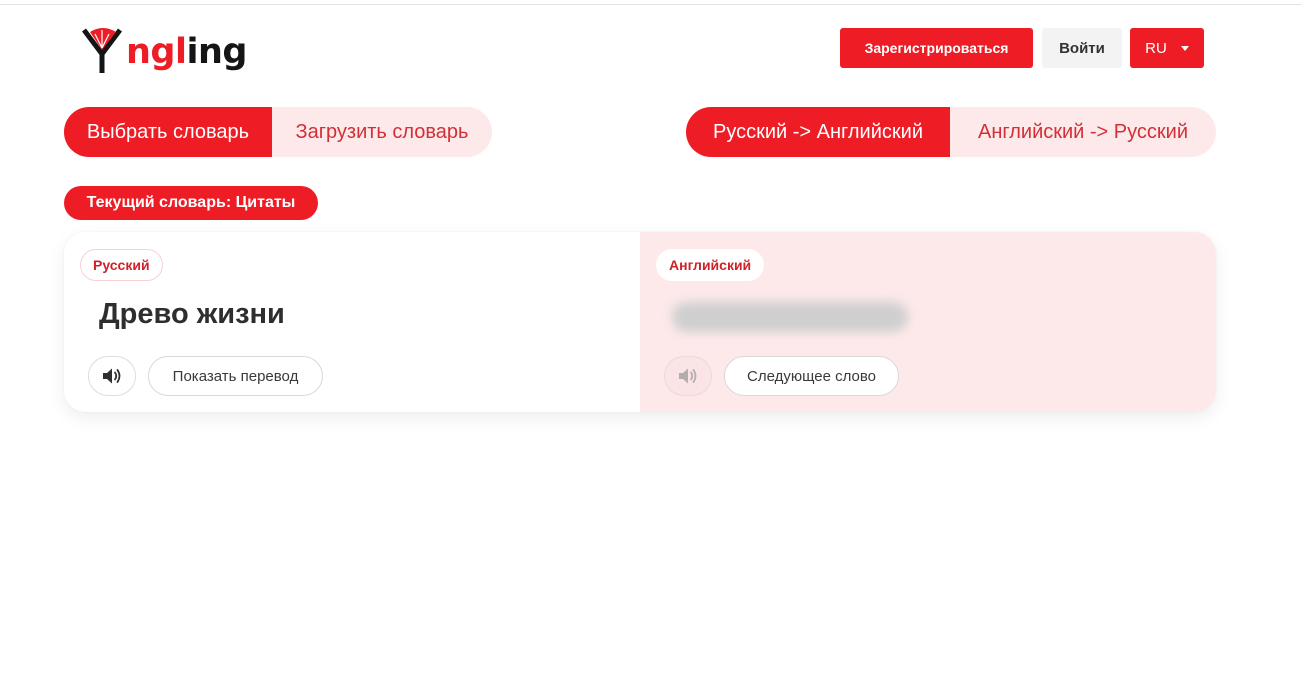 The height and width of the screenshot is (693, 1302). I want to click on caret-down-icon, so click(1184, 48).